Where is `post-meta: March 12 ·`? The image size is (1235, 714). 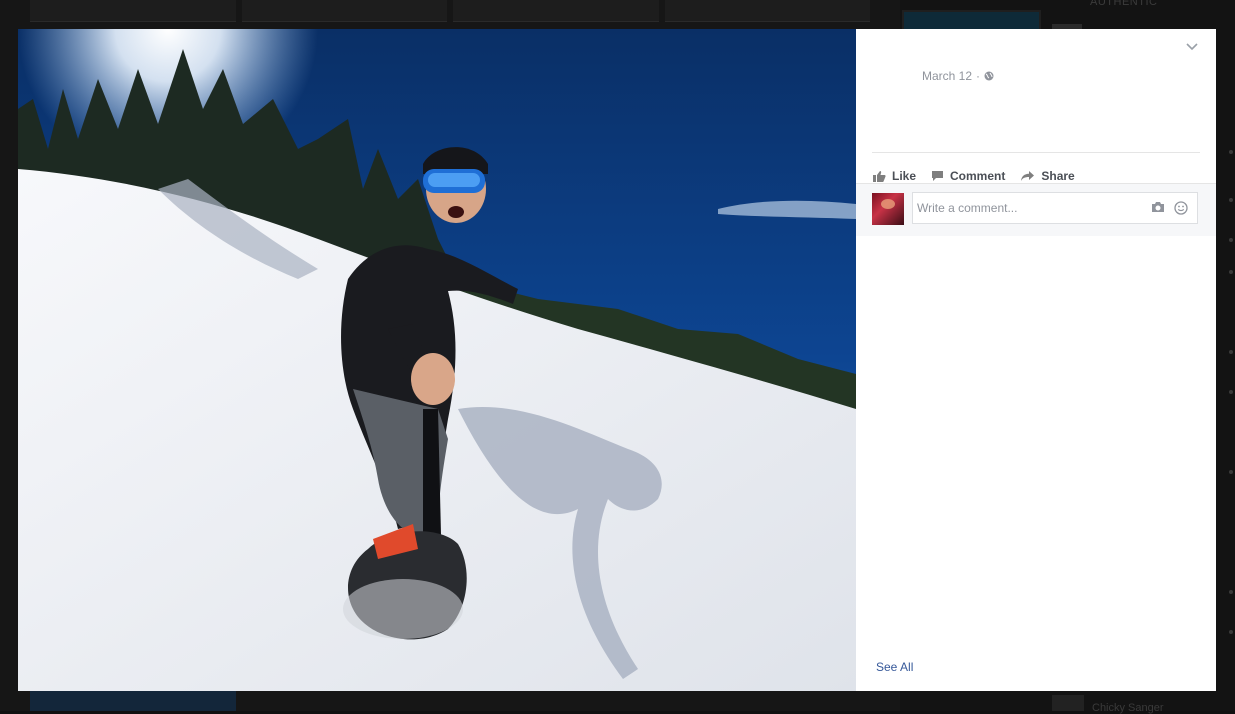
post-meta: March 12 · is located at coordinates (958, 76).